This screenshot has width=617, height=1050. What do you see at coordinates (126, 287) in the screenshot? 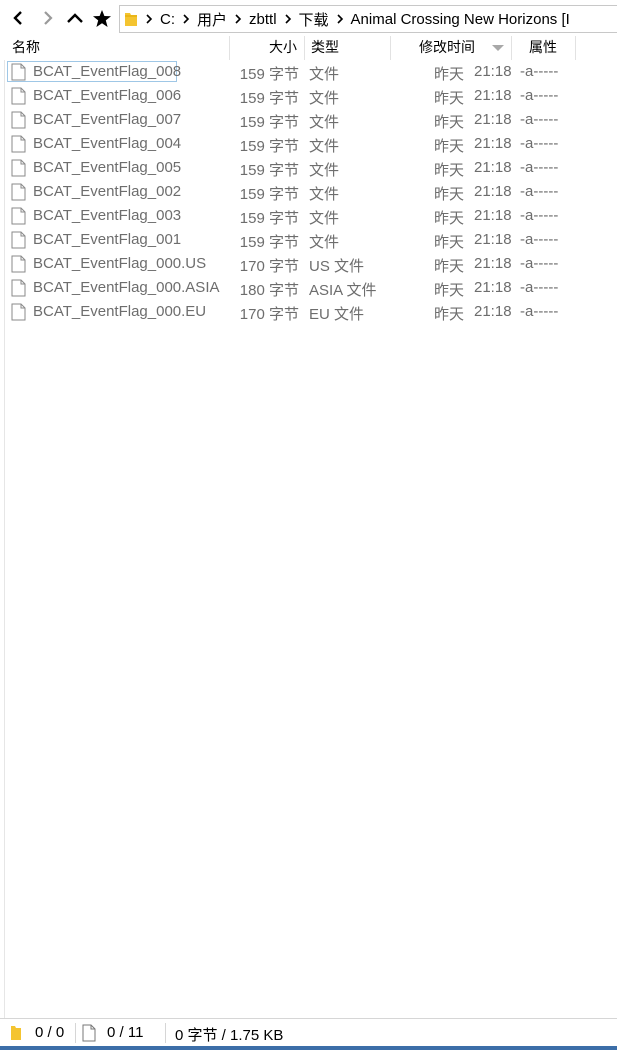
I see `file-name: BCAT_EventFlag_000.ASIA` at bounding box center [126, 287].